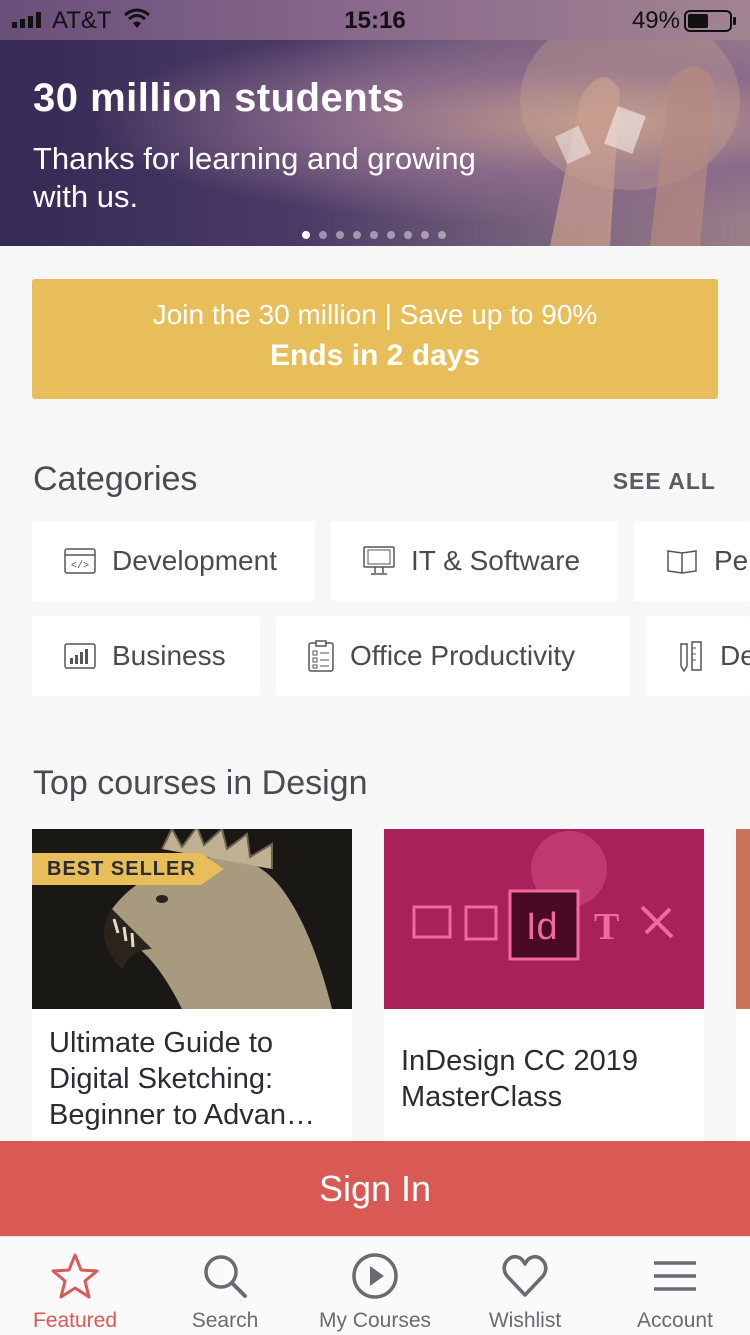 The image size is (750, 1335). I want to click on code-icon: </>, so click(80, 561).